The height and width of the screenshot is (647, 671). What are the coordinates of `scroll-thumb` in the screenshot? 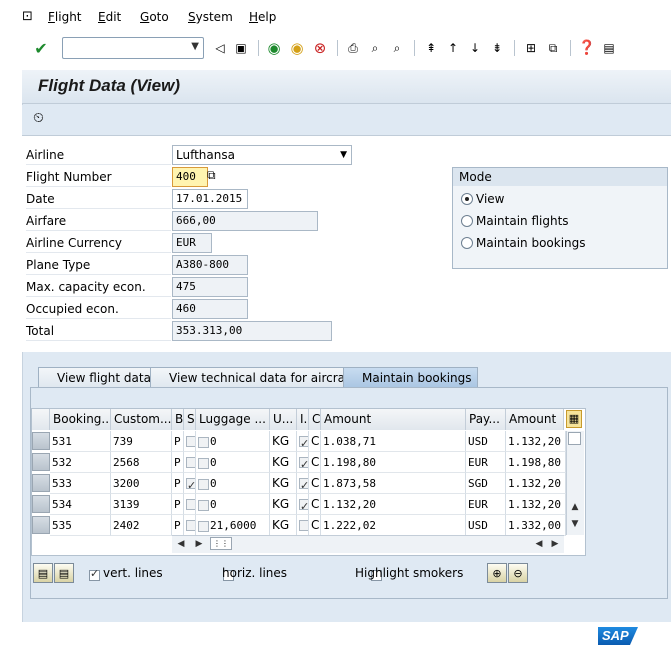 It's located at (574, 438).